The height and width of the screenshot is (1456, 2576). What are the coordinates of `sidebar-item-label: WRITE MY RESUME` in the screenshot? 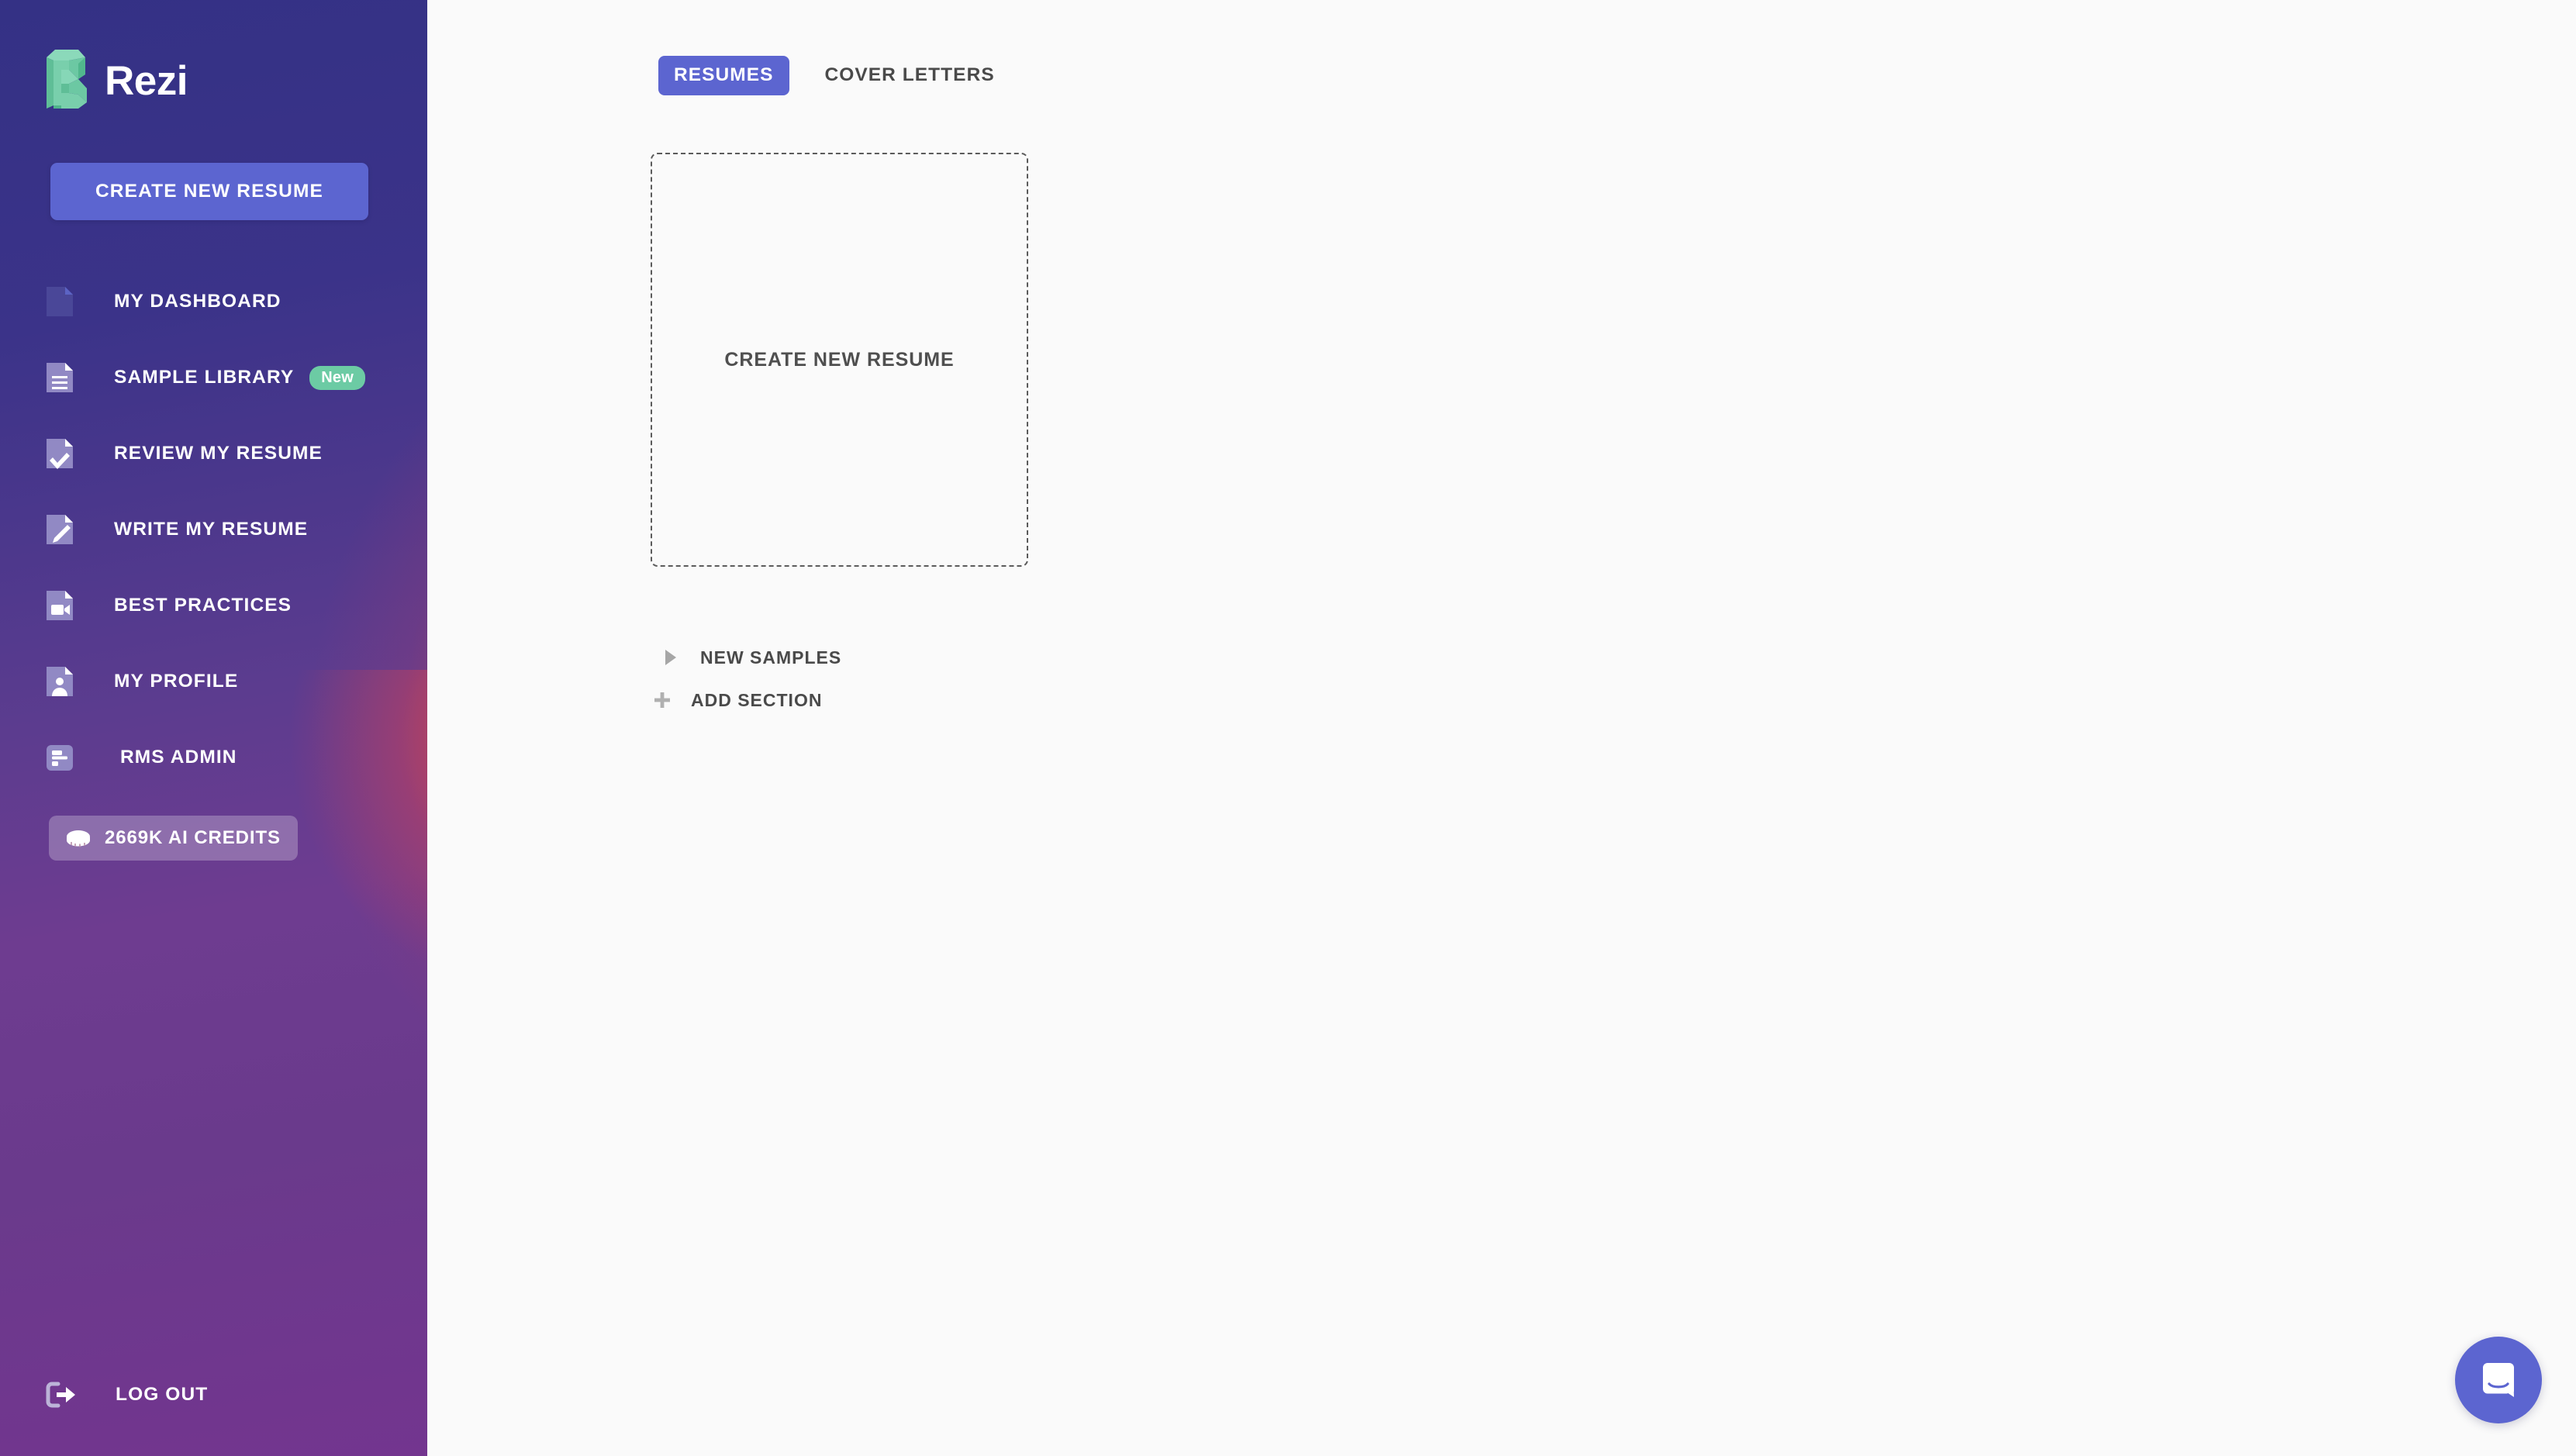 It's located at (211, 529).